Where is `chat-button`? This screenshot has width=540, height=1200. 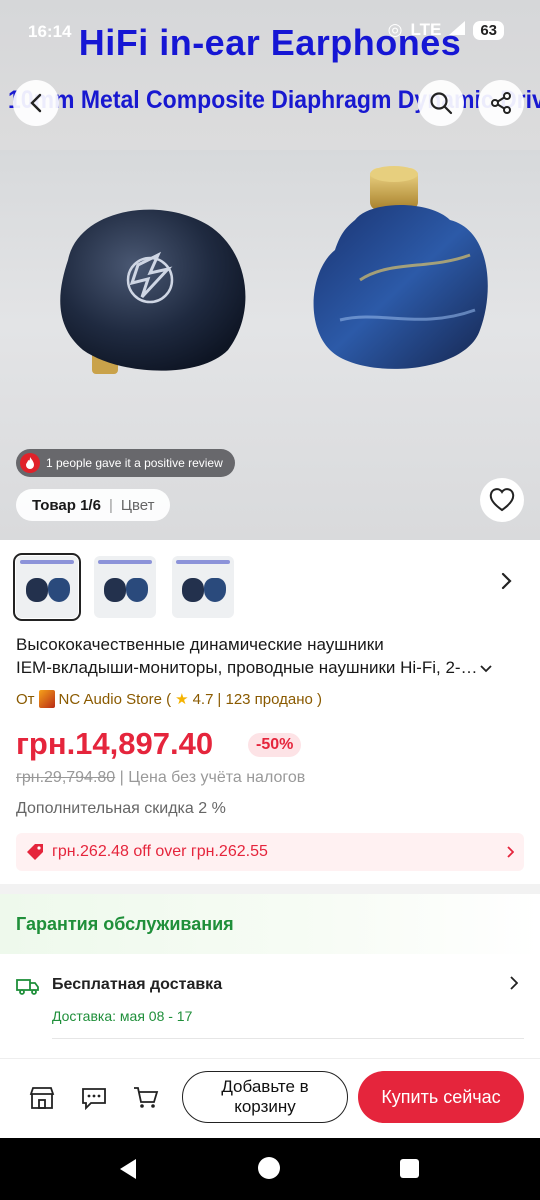
chat-button is located at coordinates (94, 1098).